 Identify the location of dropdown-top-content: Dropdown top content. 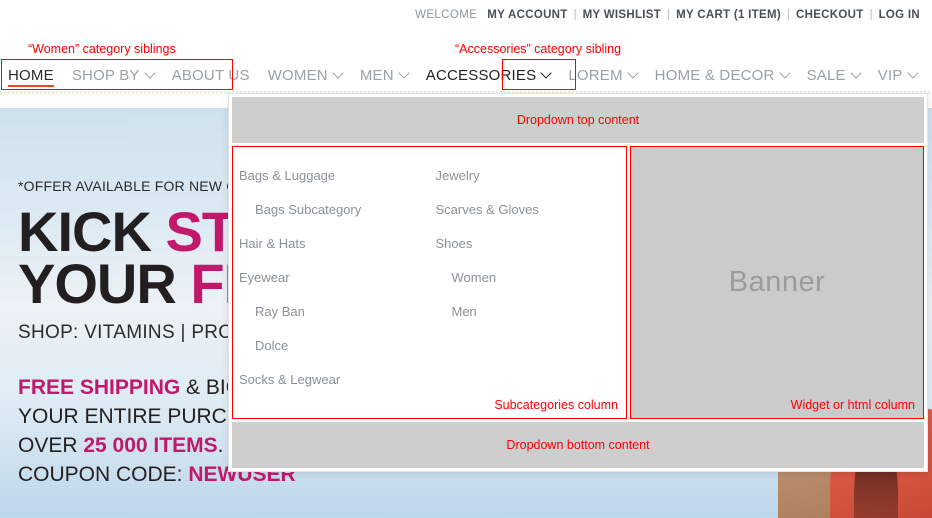
(578, 120).